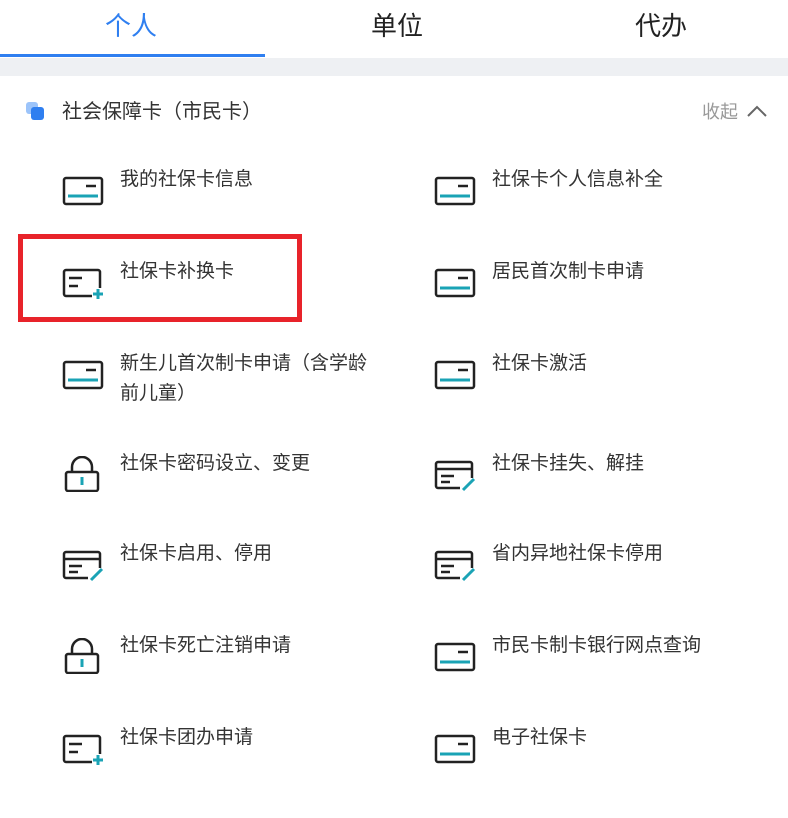 This screenshot has height=818, width=788. Describe the element at coordinates (206, 645) in the screenshot. I see `service-label: 社保卡死亡注销申请` at that location.